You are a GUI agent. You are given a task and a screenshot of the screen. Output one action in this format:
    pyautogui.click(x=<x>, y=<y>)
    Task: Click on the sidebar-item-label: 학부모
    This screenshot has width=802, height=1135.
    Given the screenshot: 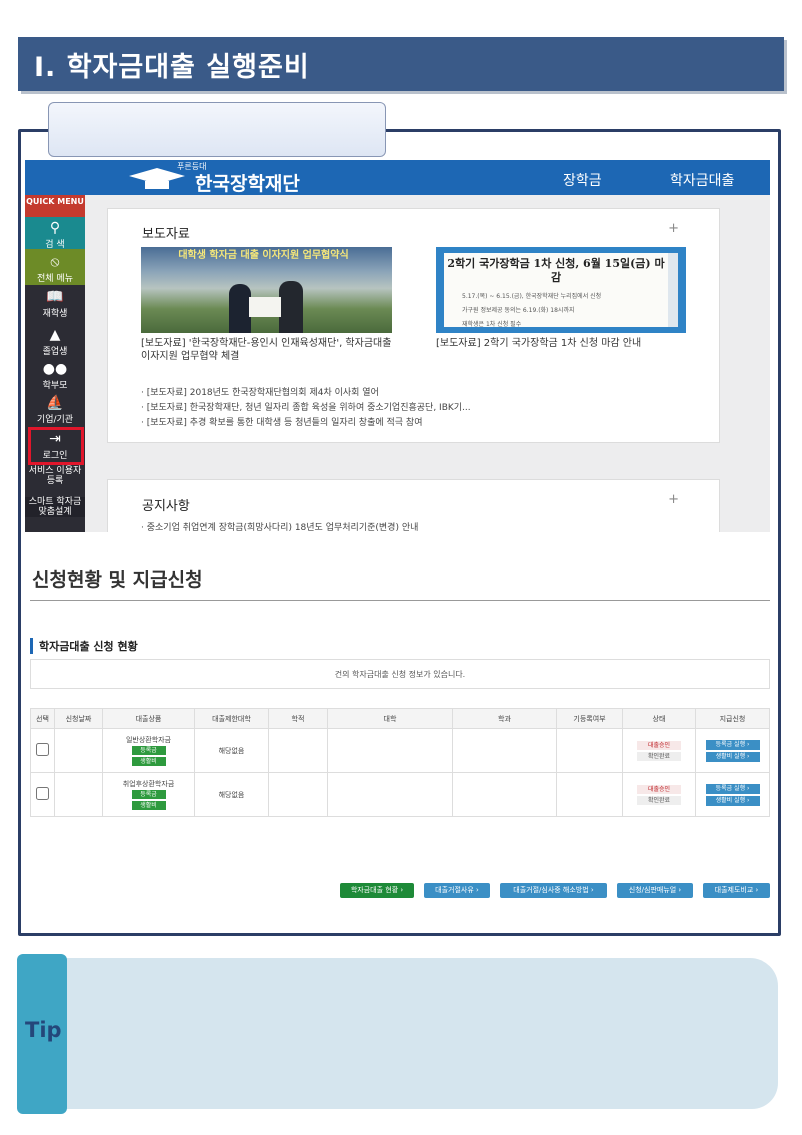 What is the action you would take?
    pyautogui.click(x=55, y=386)
    